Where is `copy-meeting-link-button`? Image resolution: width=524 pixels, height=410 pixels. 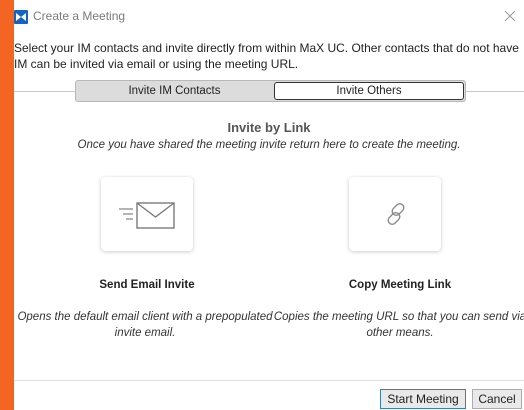 copy-meeting-link-button is located at coordinates (395, 214).